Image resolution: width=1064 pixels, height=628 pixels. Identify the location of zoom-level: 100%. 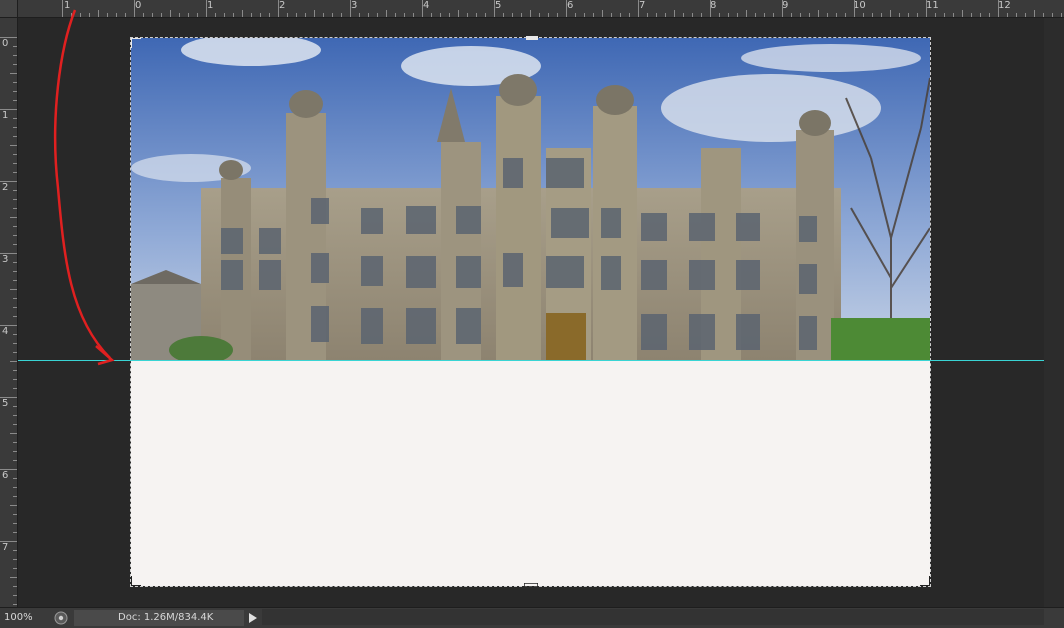
(26, 618).